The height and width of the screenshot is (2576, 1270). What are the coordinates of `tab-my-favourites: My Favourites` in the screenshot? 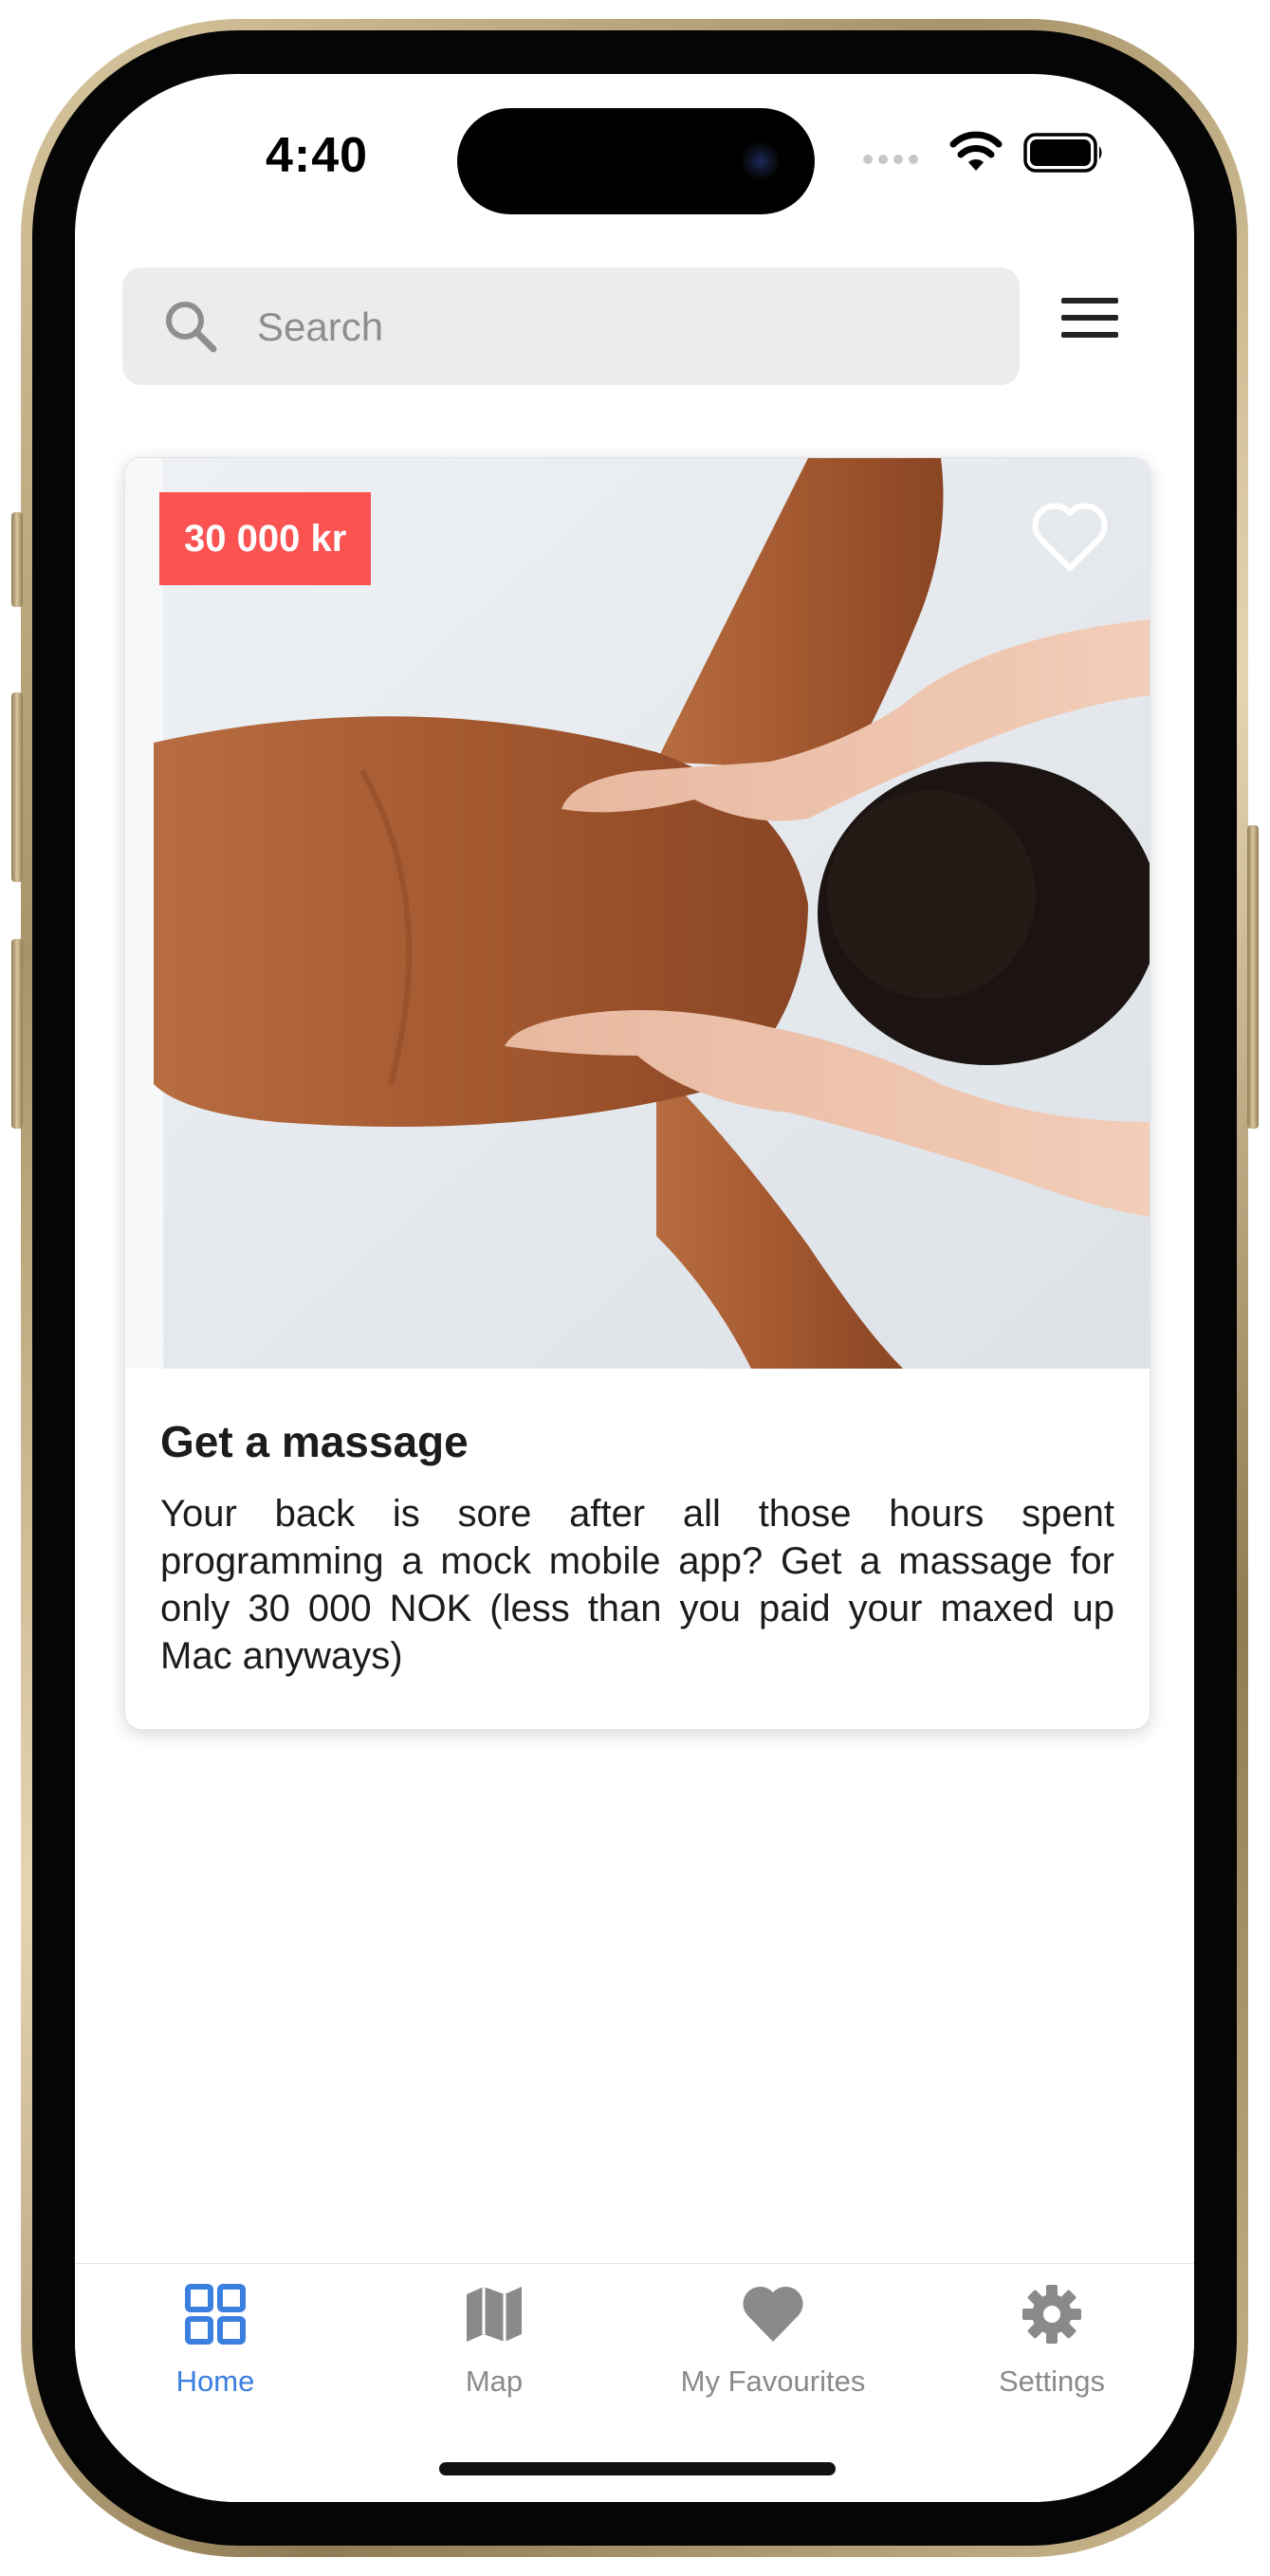 It's located at (773, 2354).